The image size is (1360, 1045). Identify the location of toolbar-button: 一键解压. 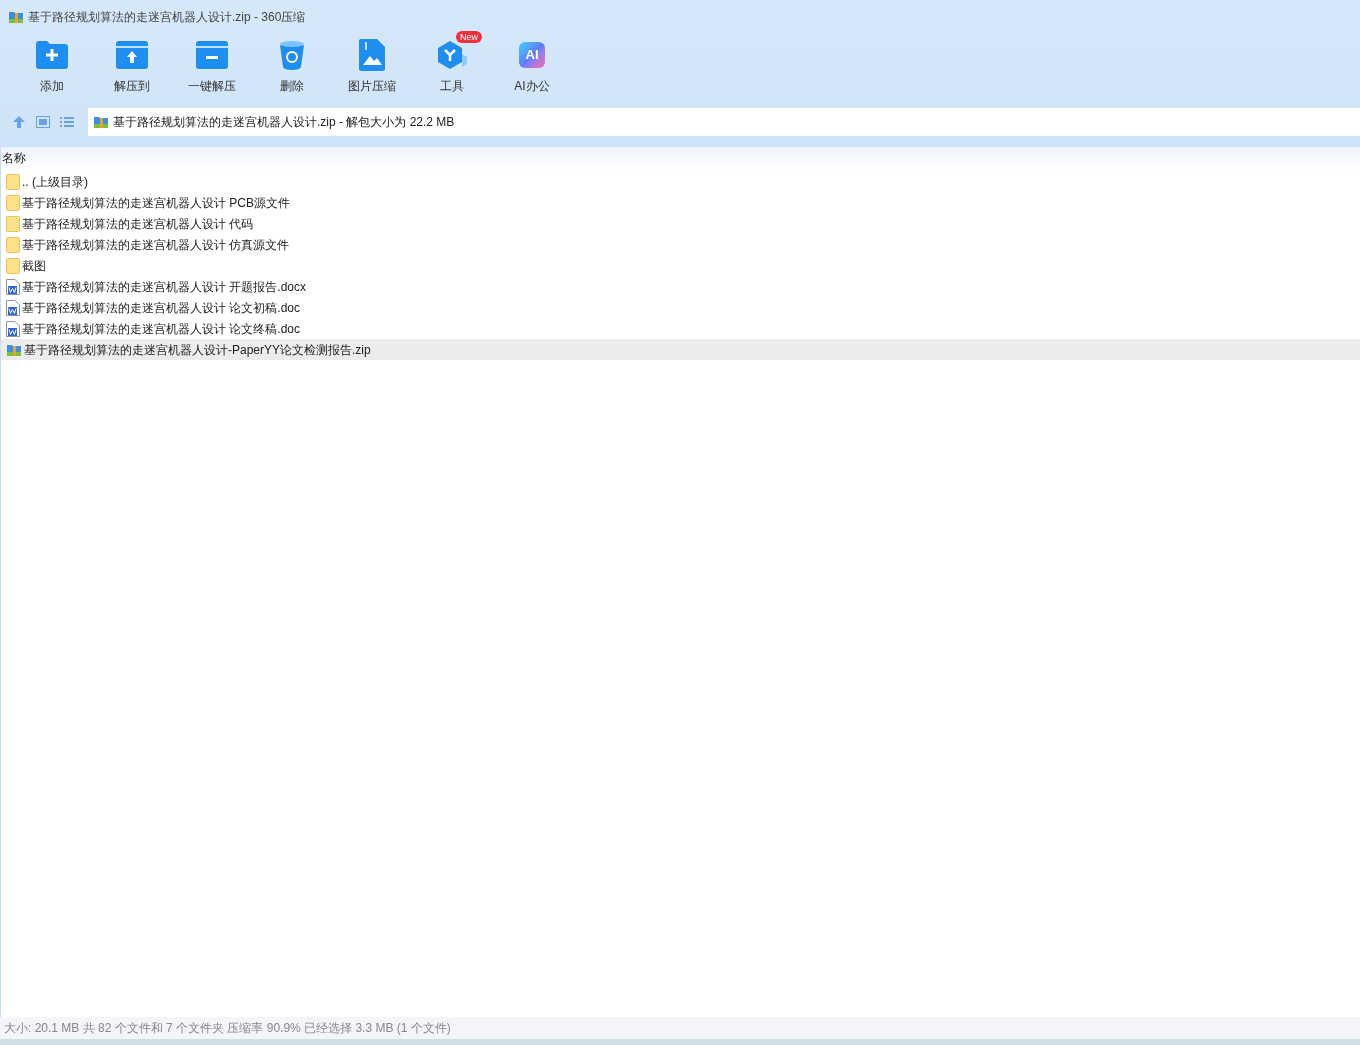
(212, 65).